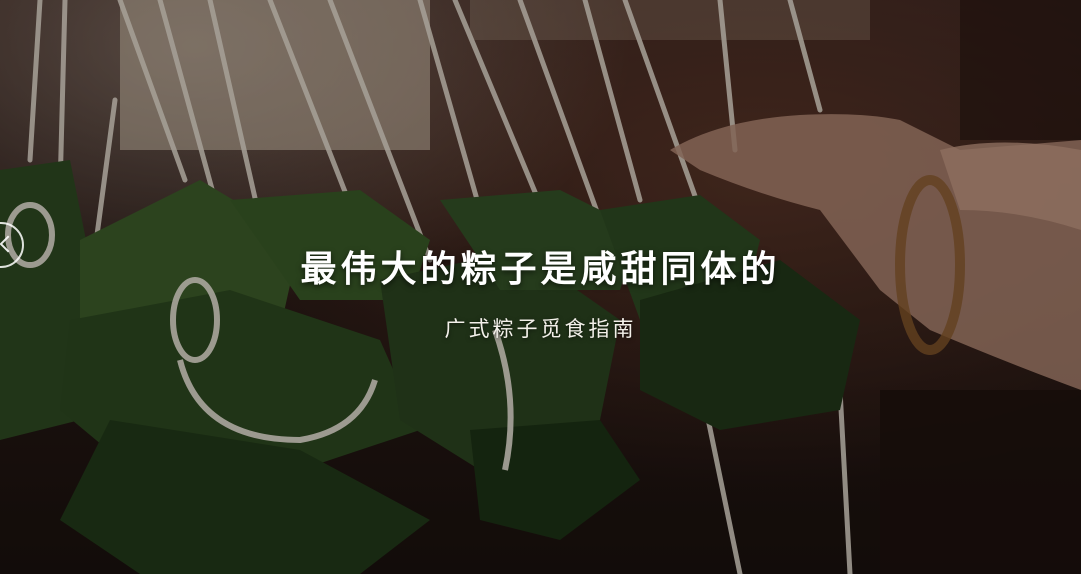  I want to click on banner-headline: 最伟大的粽子是咸甜同体的, so click(540, 269).